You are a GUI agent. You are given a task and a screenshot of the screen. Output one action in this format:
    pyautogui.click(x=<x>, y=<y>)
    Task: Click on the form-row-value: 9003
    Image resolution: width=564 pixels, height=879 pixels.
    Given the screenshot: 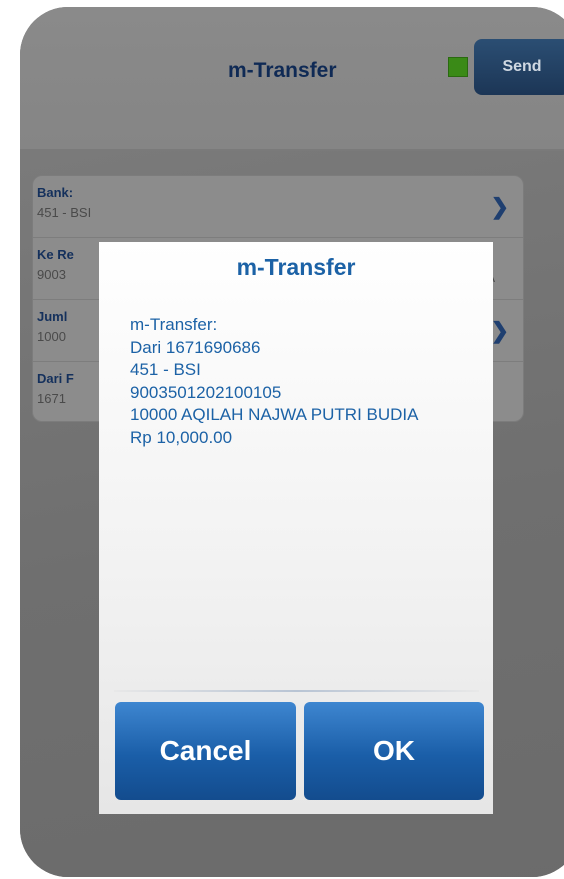 What is the action you would take?
    pyautogui.click(x=51, y=274)
    